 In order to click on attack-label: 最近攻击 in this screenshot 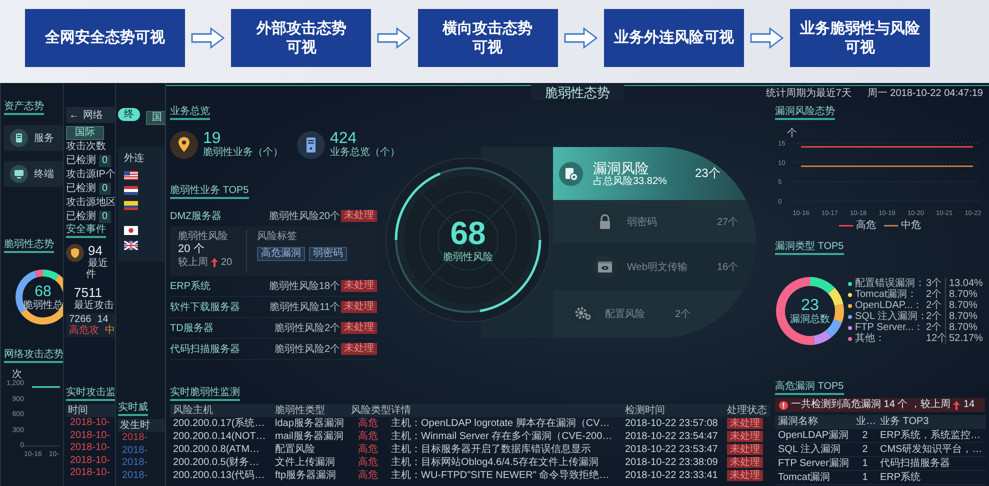, I will do `click(94, 305)`.